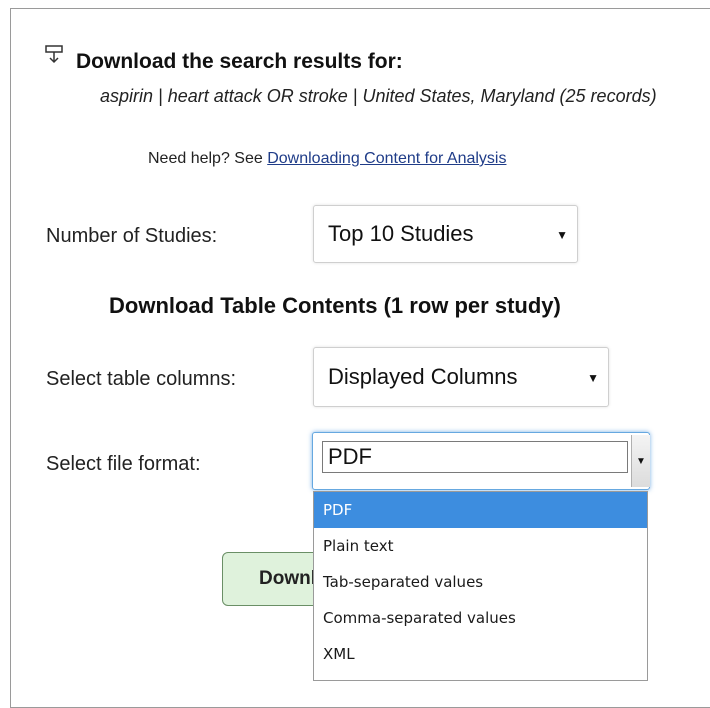 The width and height of the screenshot is (710, 708). I want to click on file-format-option-pdf: PDF, so click(480, 510).